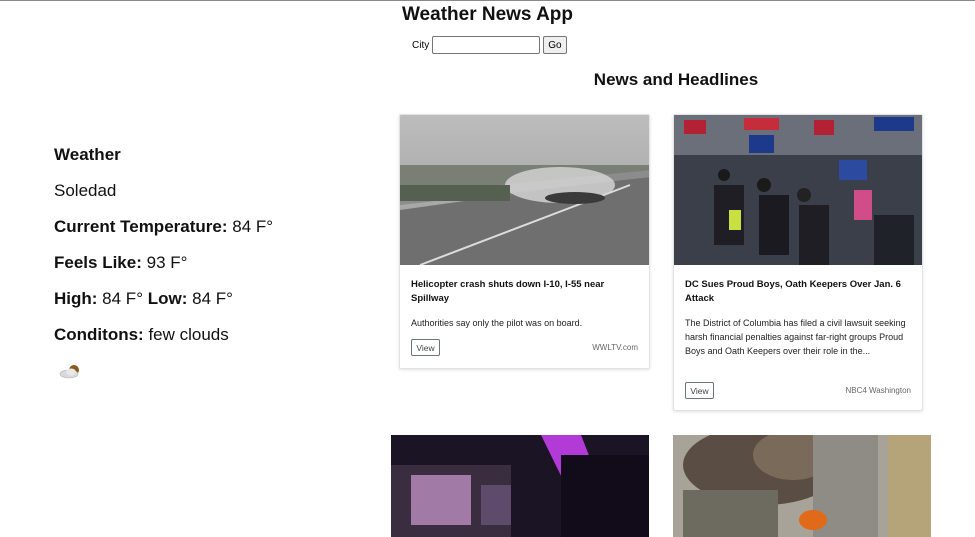  What do you see at coordinates (85, 190) in the screenshot?
I see `weather-city: Soledad` at bounding box center [85, 190].